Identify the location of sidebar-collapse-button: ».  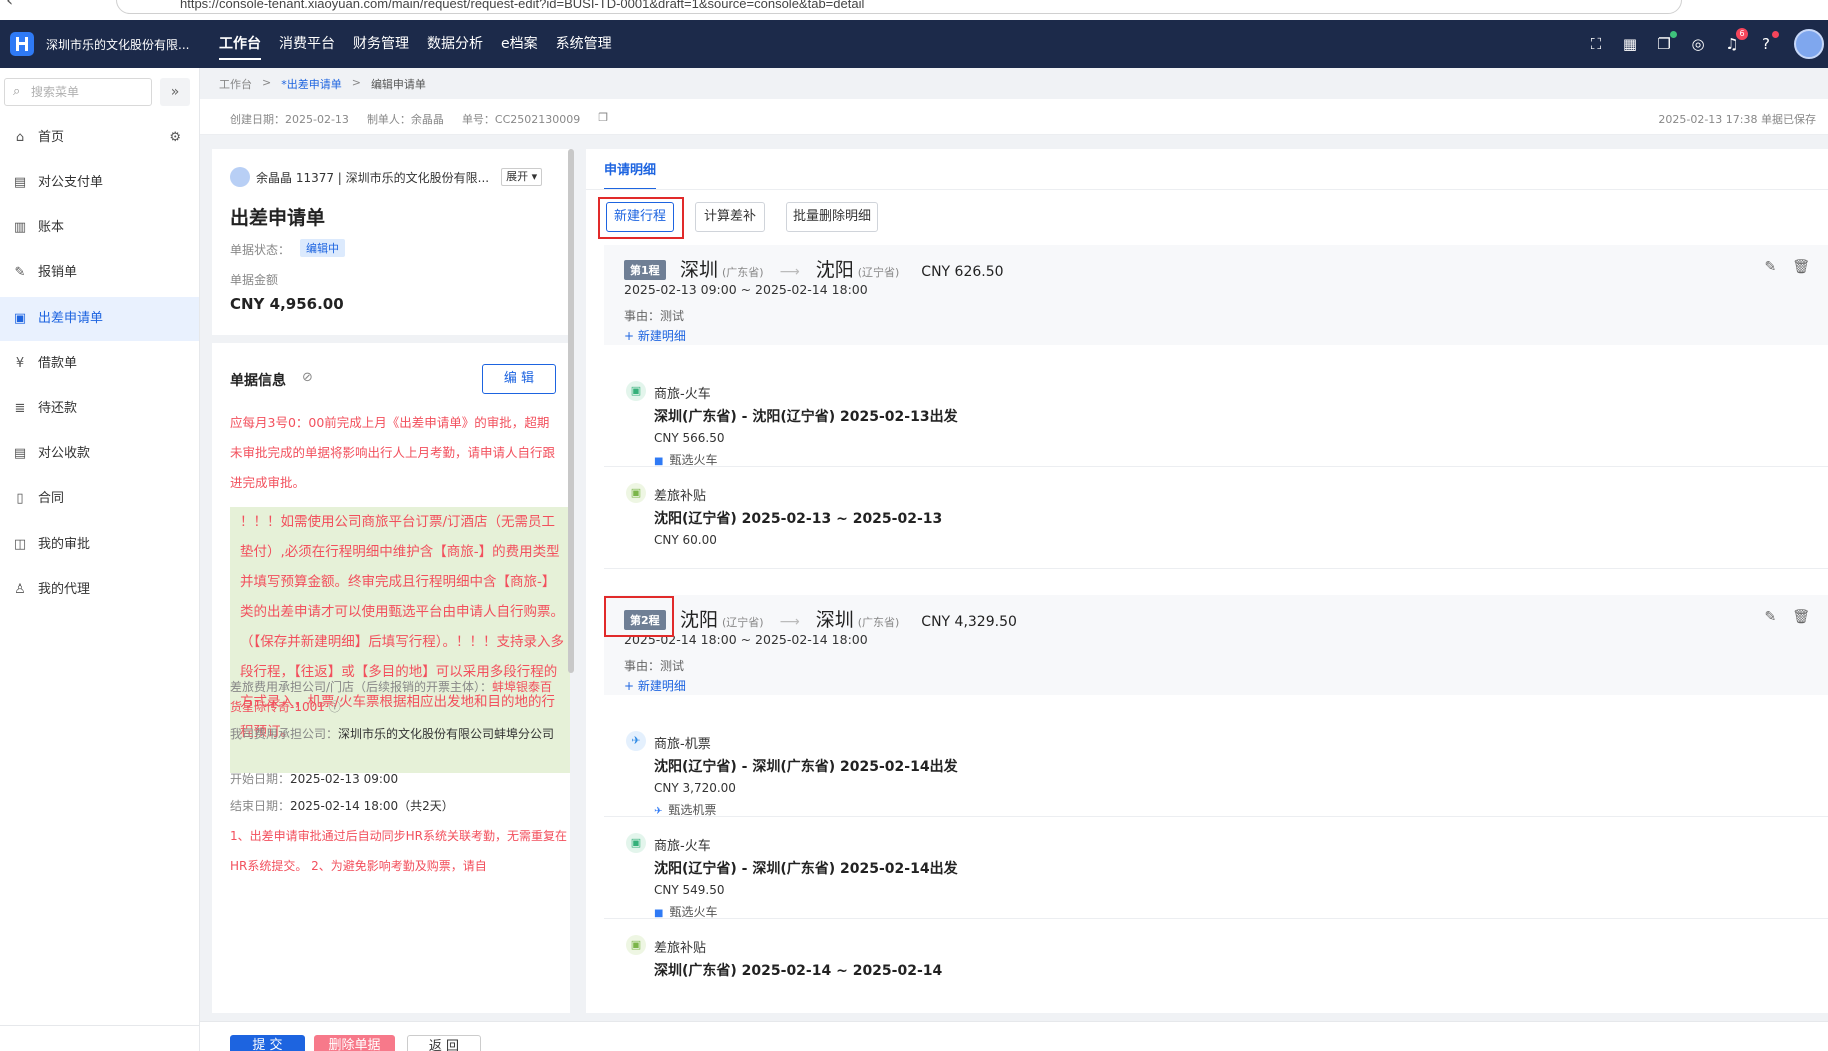
(175, 92).